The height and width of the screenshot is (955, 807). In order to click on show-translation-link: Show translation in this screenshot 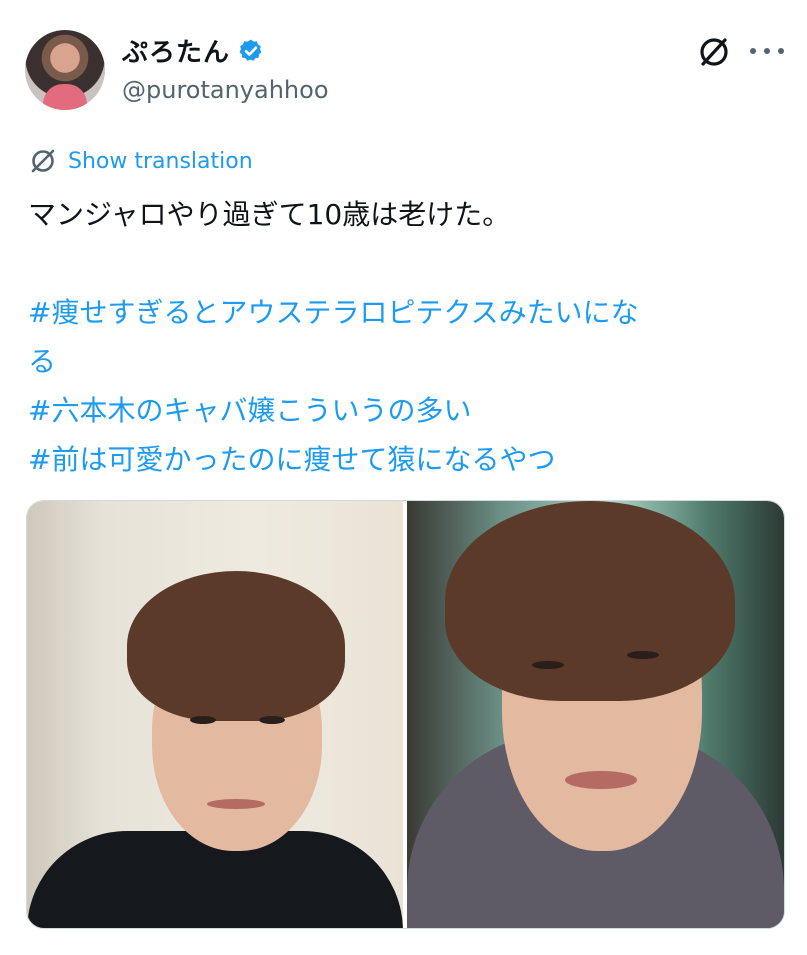, I will do `click(140, 161)`.